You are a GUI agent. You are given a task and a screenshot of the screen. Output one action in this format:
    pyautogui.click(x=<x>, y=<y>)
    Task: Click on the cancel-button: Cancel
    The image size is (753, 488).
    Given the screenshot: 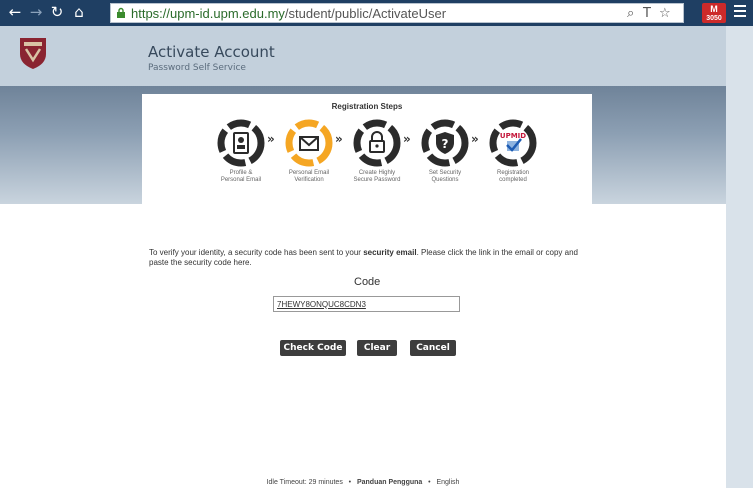 What is the action you would take?
    pyautogui.click(x=433, y=348)
    